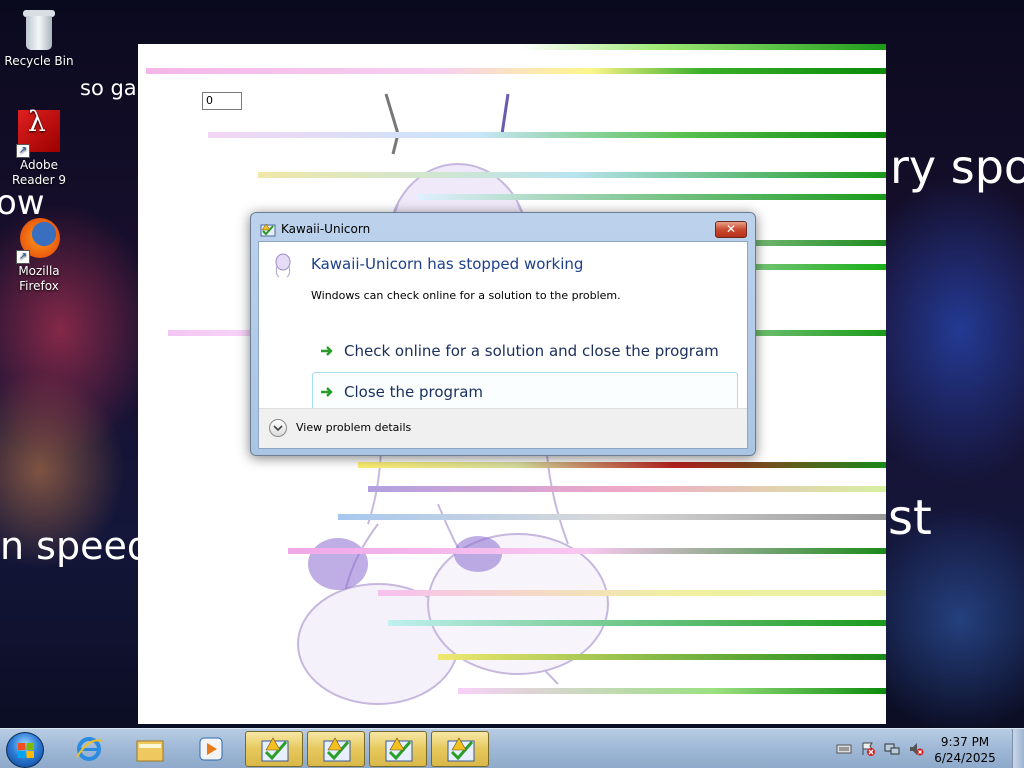  What do you see at coordinates (39, 29) in the screenshot?
I see `recycle-bin-icon` at bounding box center [39, 29].